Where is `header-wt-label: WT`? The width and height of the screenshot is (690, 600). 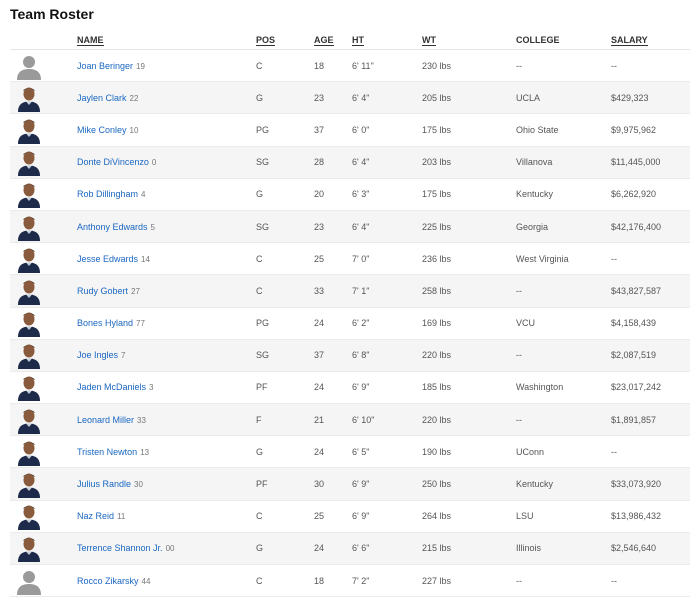
header-wt-label: WT is located at coordinates (429, 40).